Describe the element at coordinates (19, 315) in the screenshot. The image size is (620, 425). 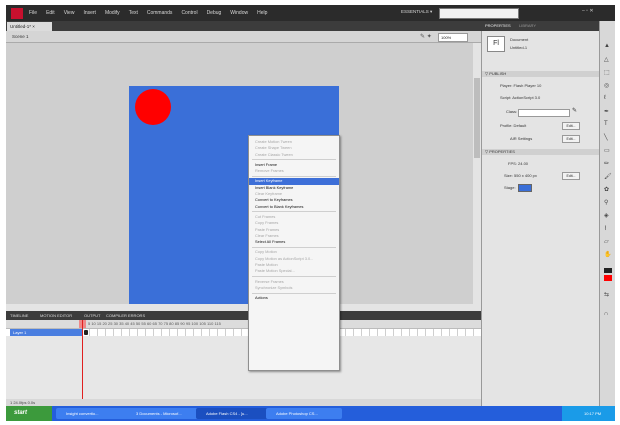
I see `tab-timeline: TIMELINE` at that location.